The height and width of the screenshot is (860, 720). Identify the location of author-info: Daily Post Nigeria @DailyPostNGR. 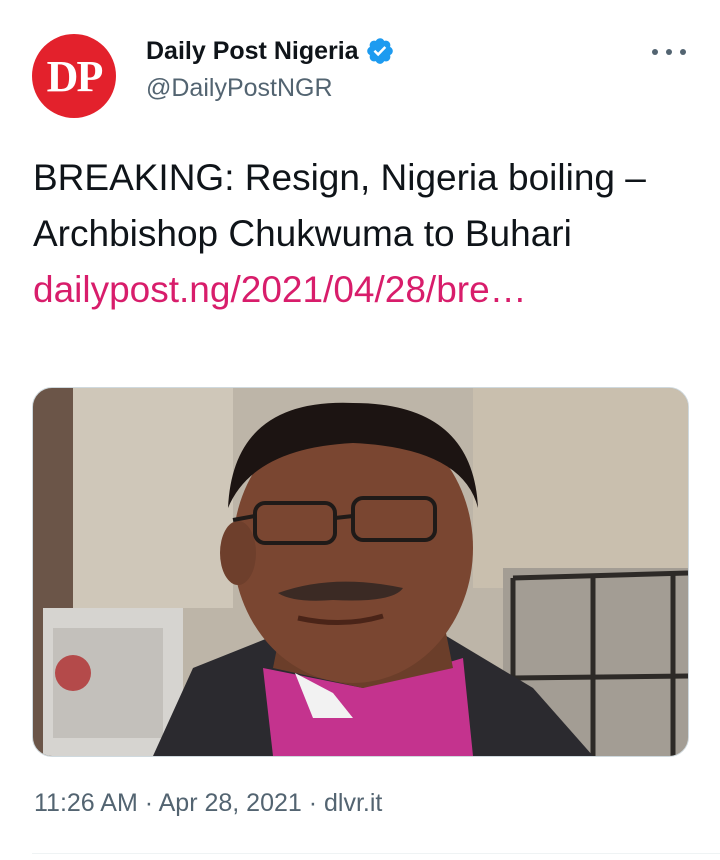
(270, 68).